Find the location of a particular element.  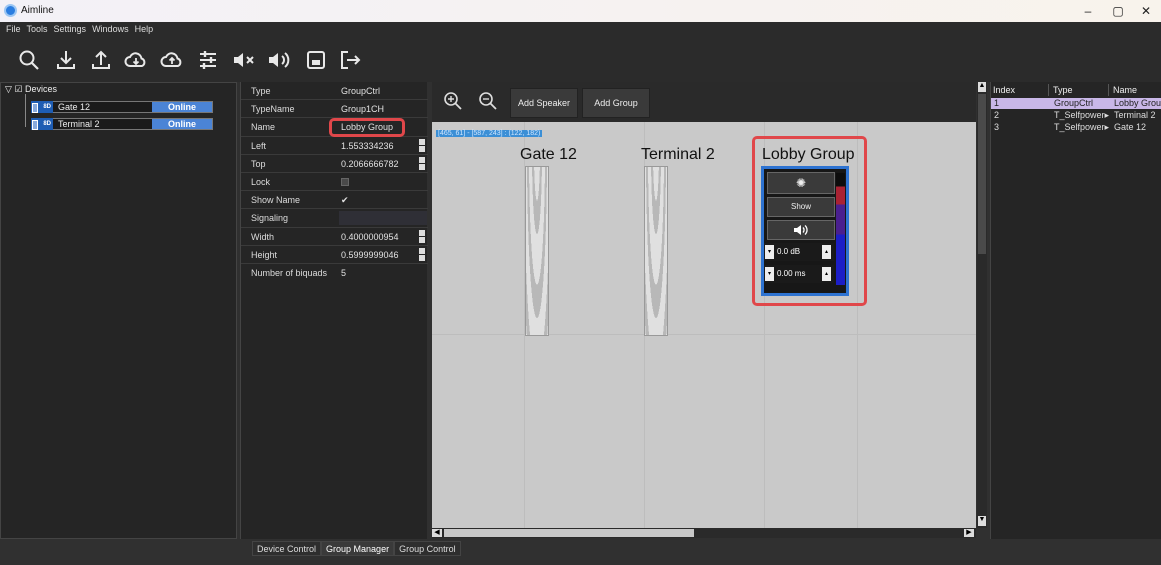

vertical-scrollbar: ▲ ▼ is located at coordinates (982, 305).